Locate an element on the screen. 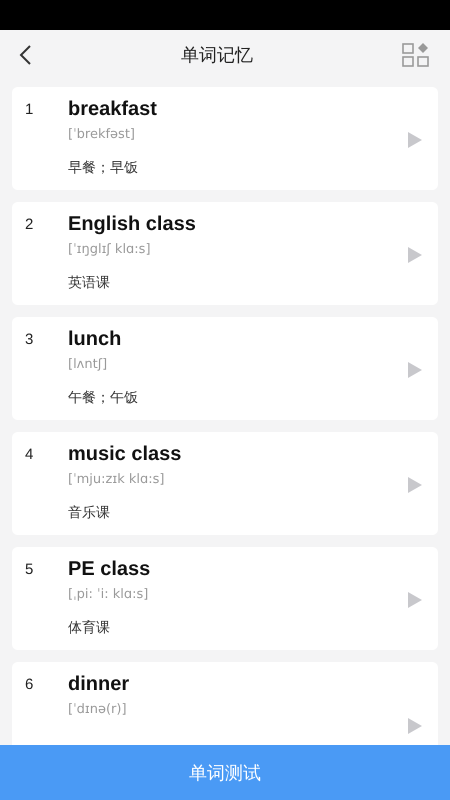  chinese-meaning: 英语课 is located at coordinates (89, 282).